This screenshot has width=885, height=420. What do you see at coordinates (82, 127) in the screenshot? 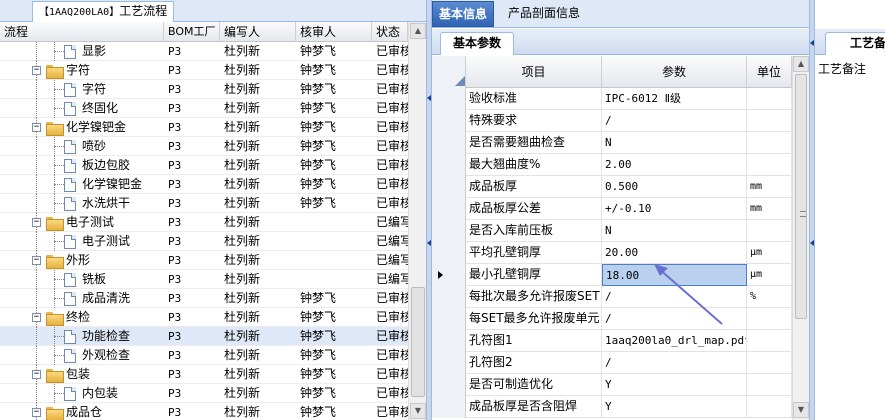
I see `flow-cell: − 化学镍钯金` at bounding box center [82, 127].